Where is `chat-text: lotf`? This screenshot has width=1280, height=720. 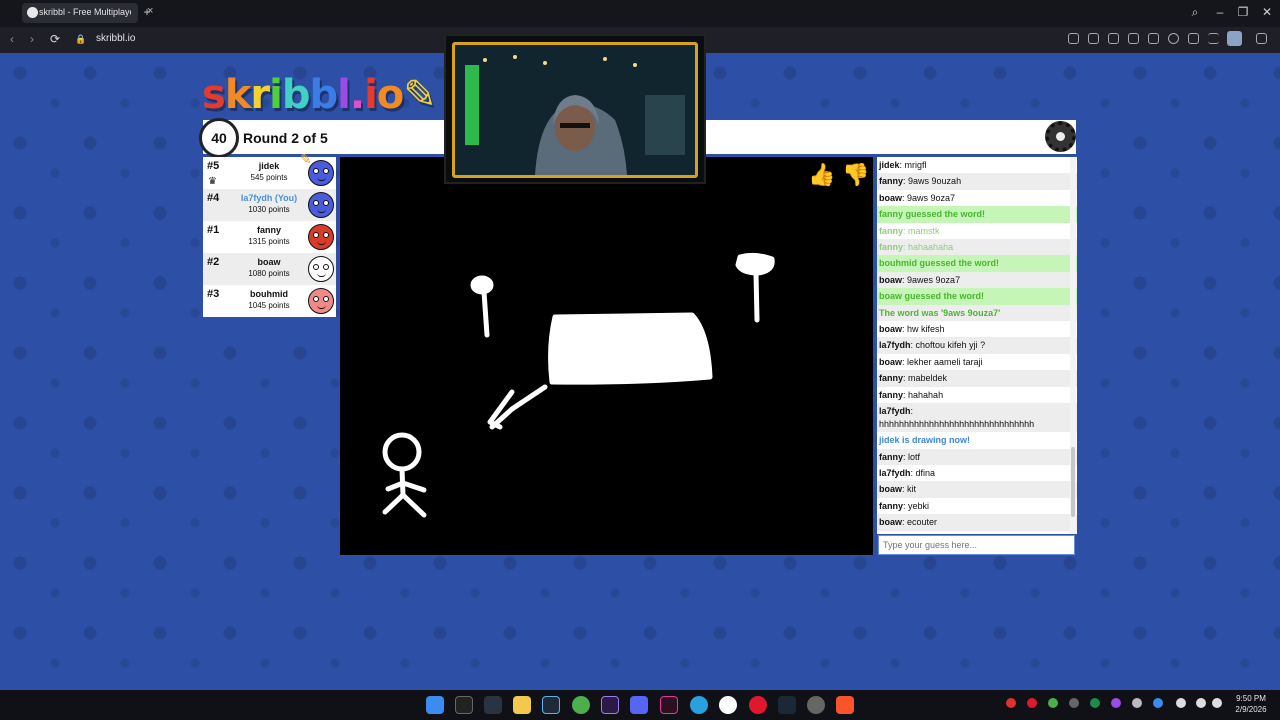
chat-text: lotf is located at coordinates (914, 456).